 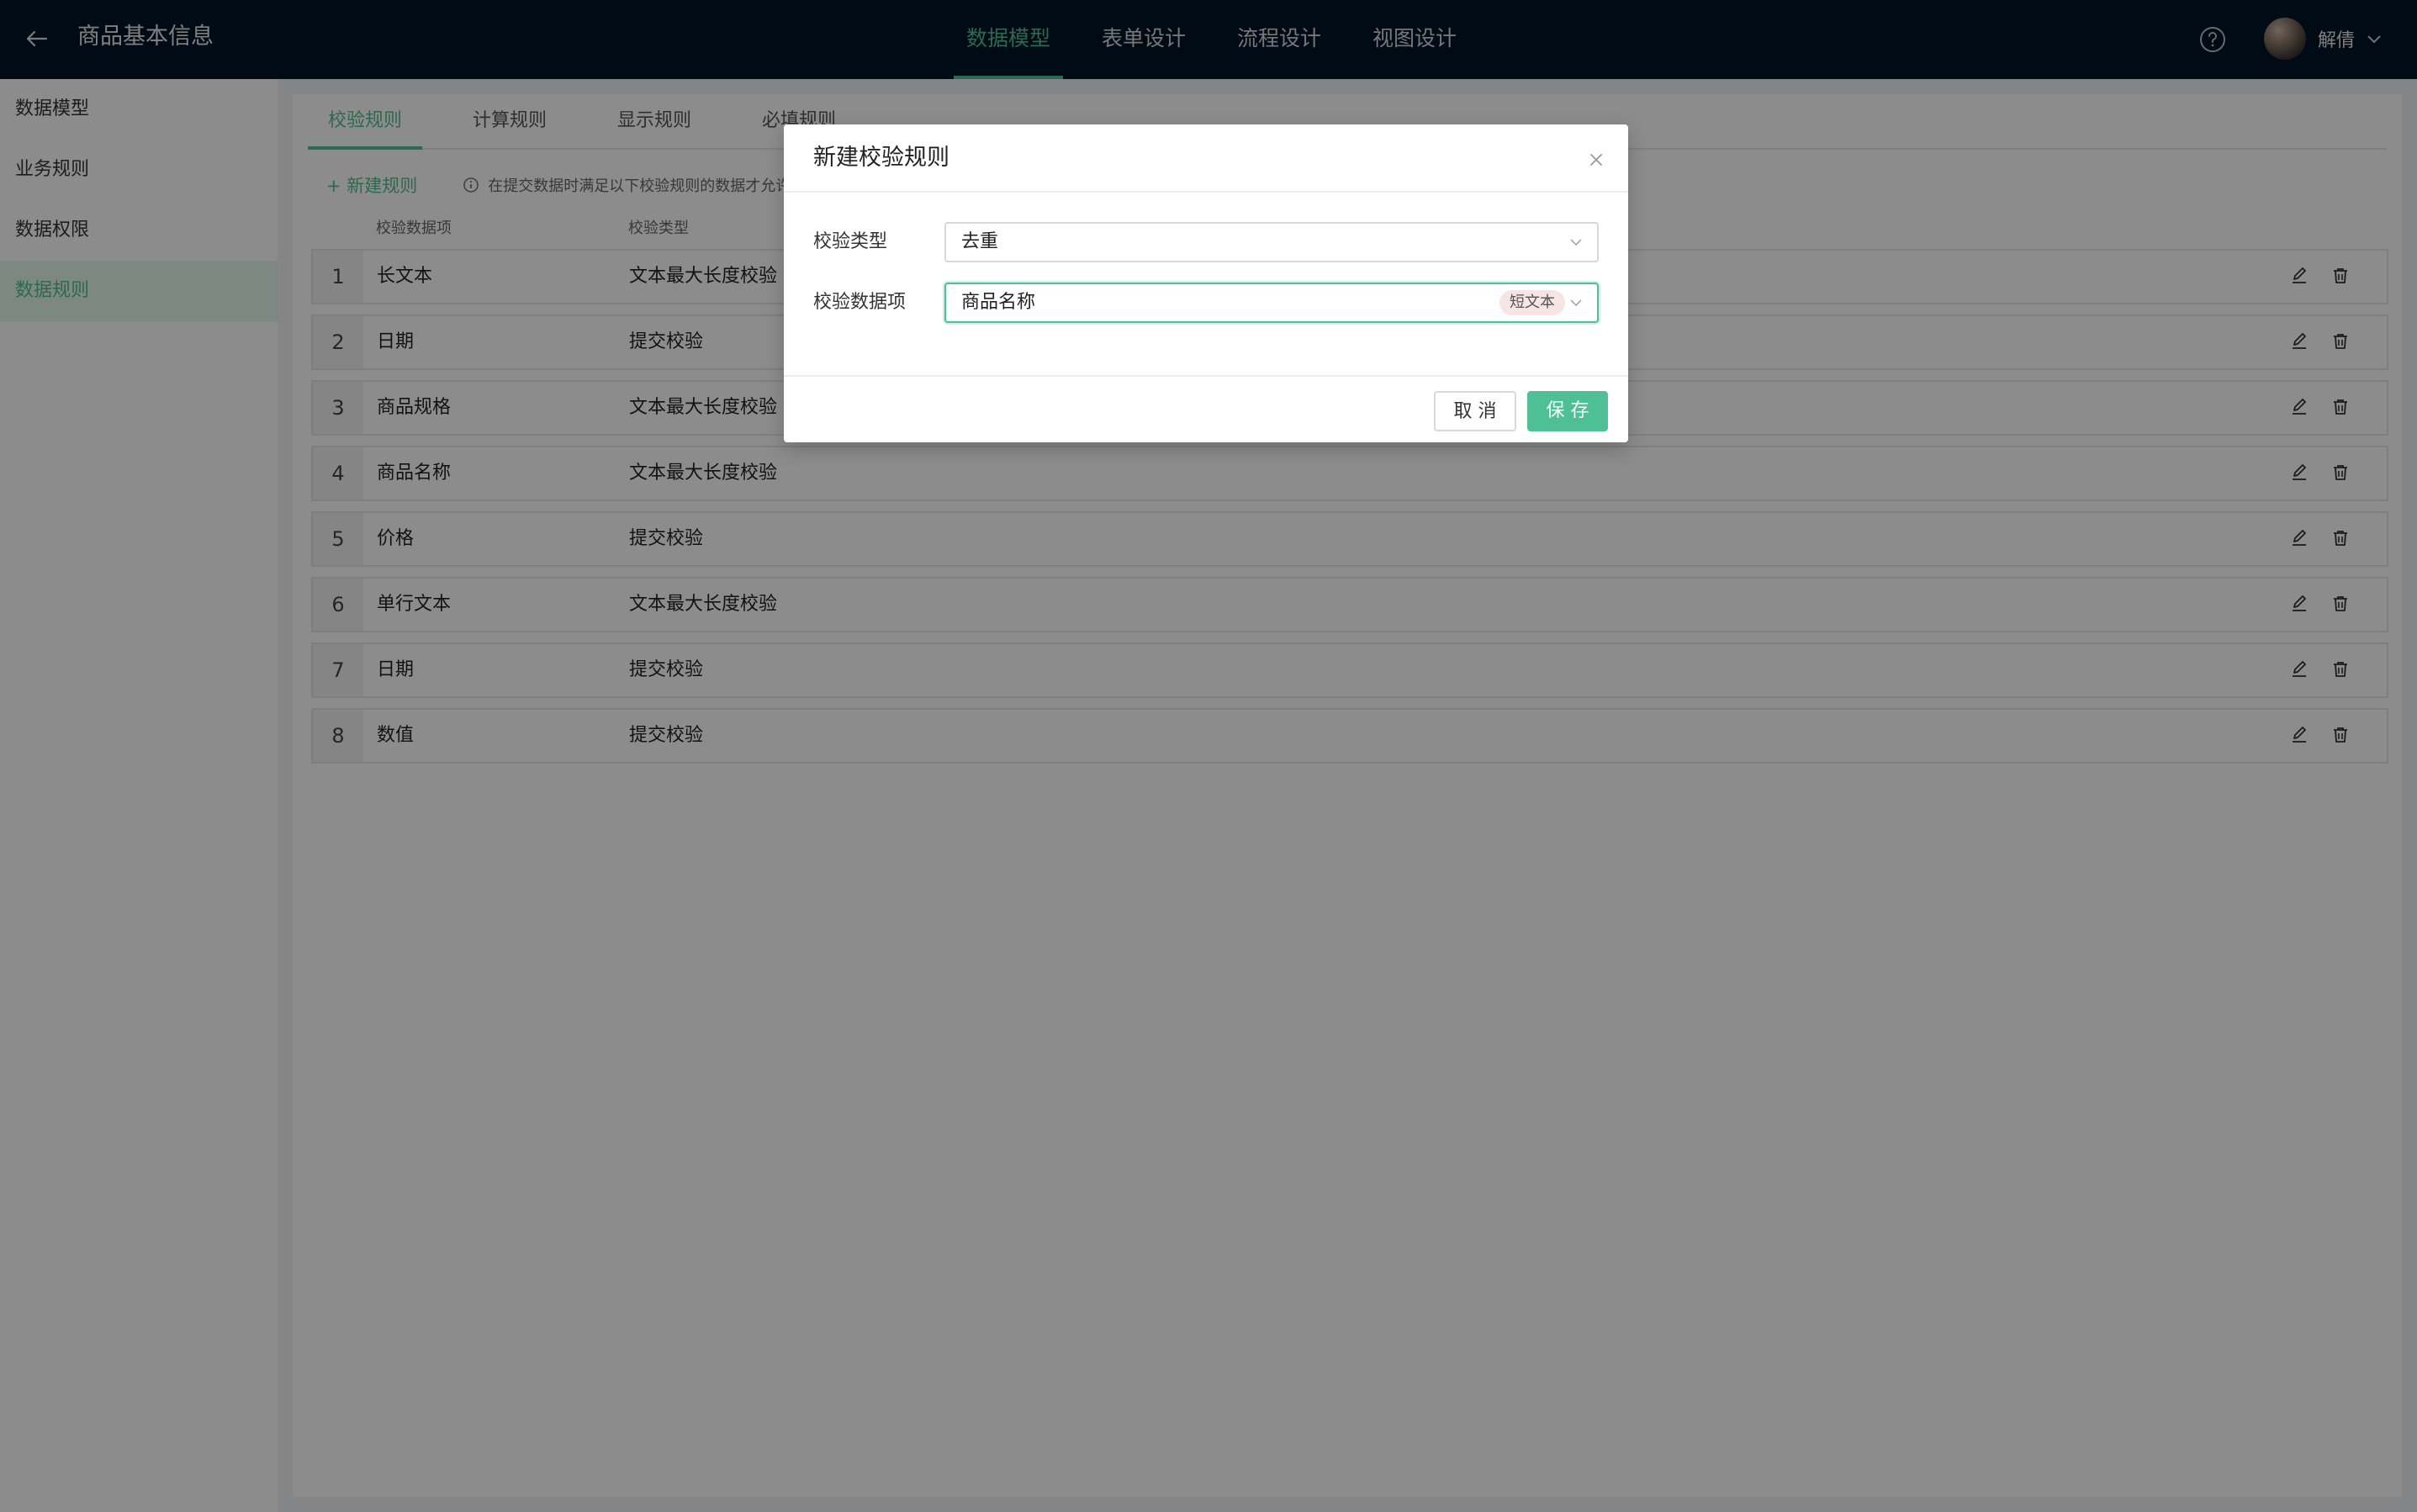 What do you see at coordinates (851, 241) in the screenshot?
I see `validation-type-label: 校验类型` at bounding box center [851, 241].